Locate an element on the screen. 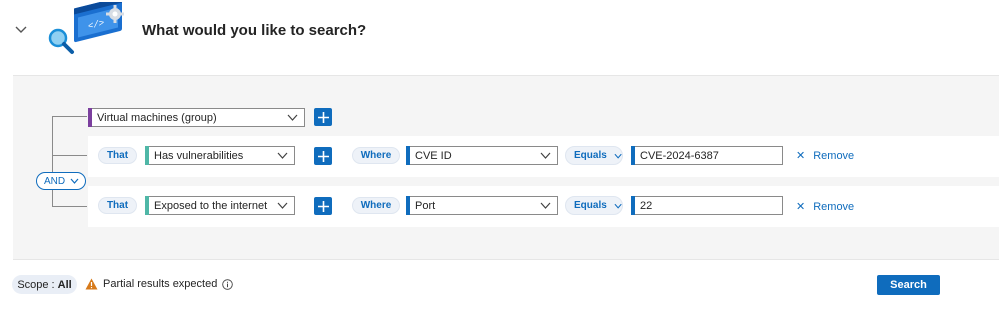 The image size is (999, 311). warning-text: Partial results expected is located at coordinates (160, 284).